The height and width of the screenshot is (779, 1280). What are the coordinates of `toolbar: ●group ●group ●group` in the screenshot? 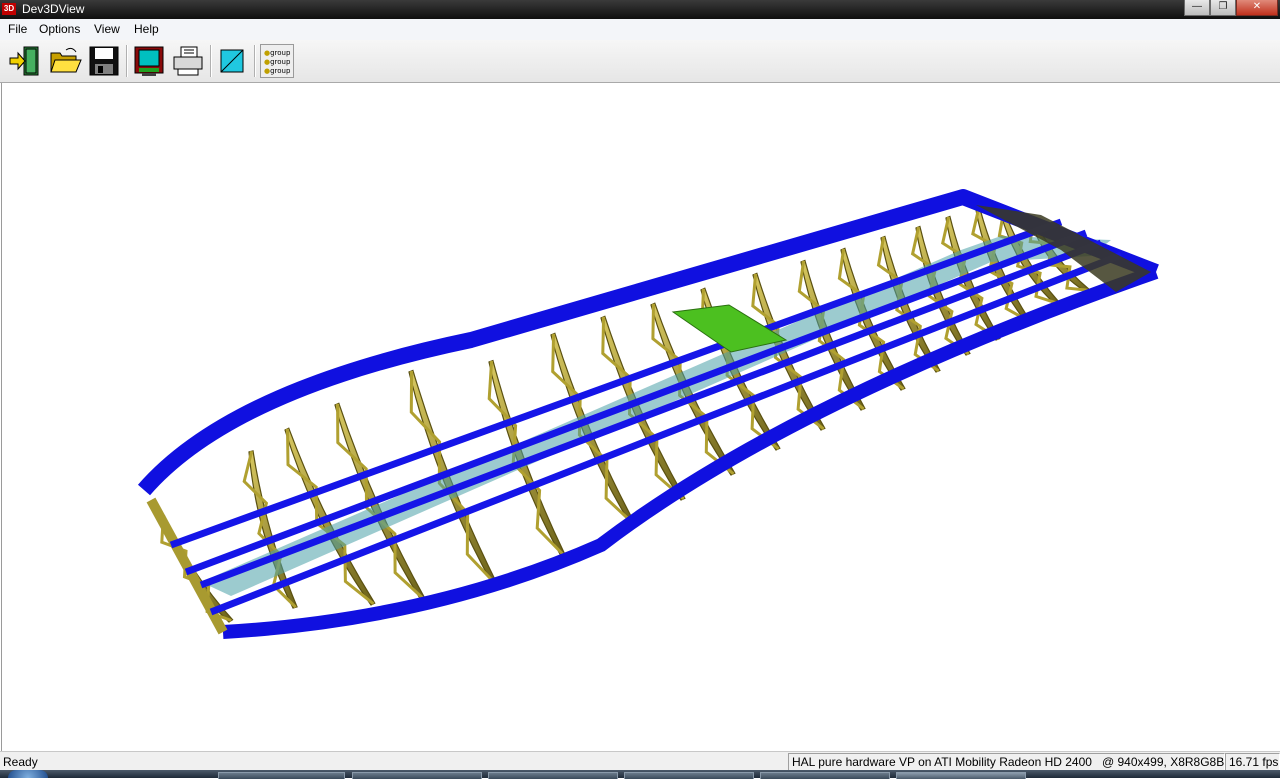 It's located at (640, 61).